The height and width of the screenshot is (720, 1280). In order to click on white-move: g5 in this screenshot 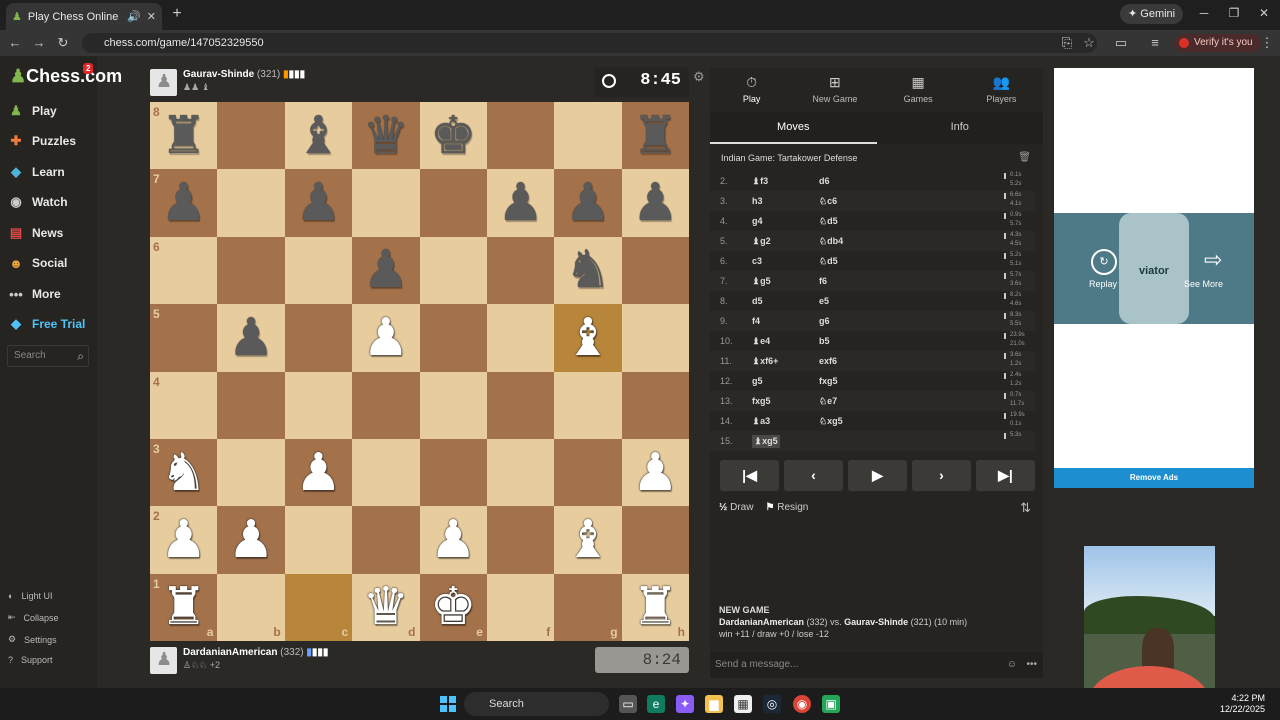, I will do `click(757, 381)`.